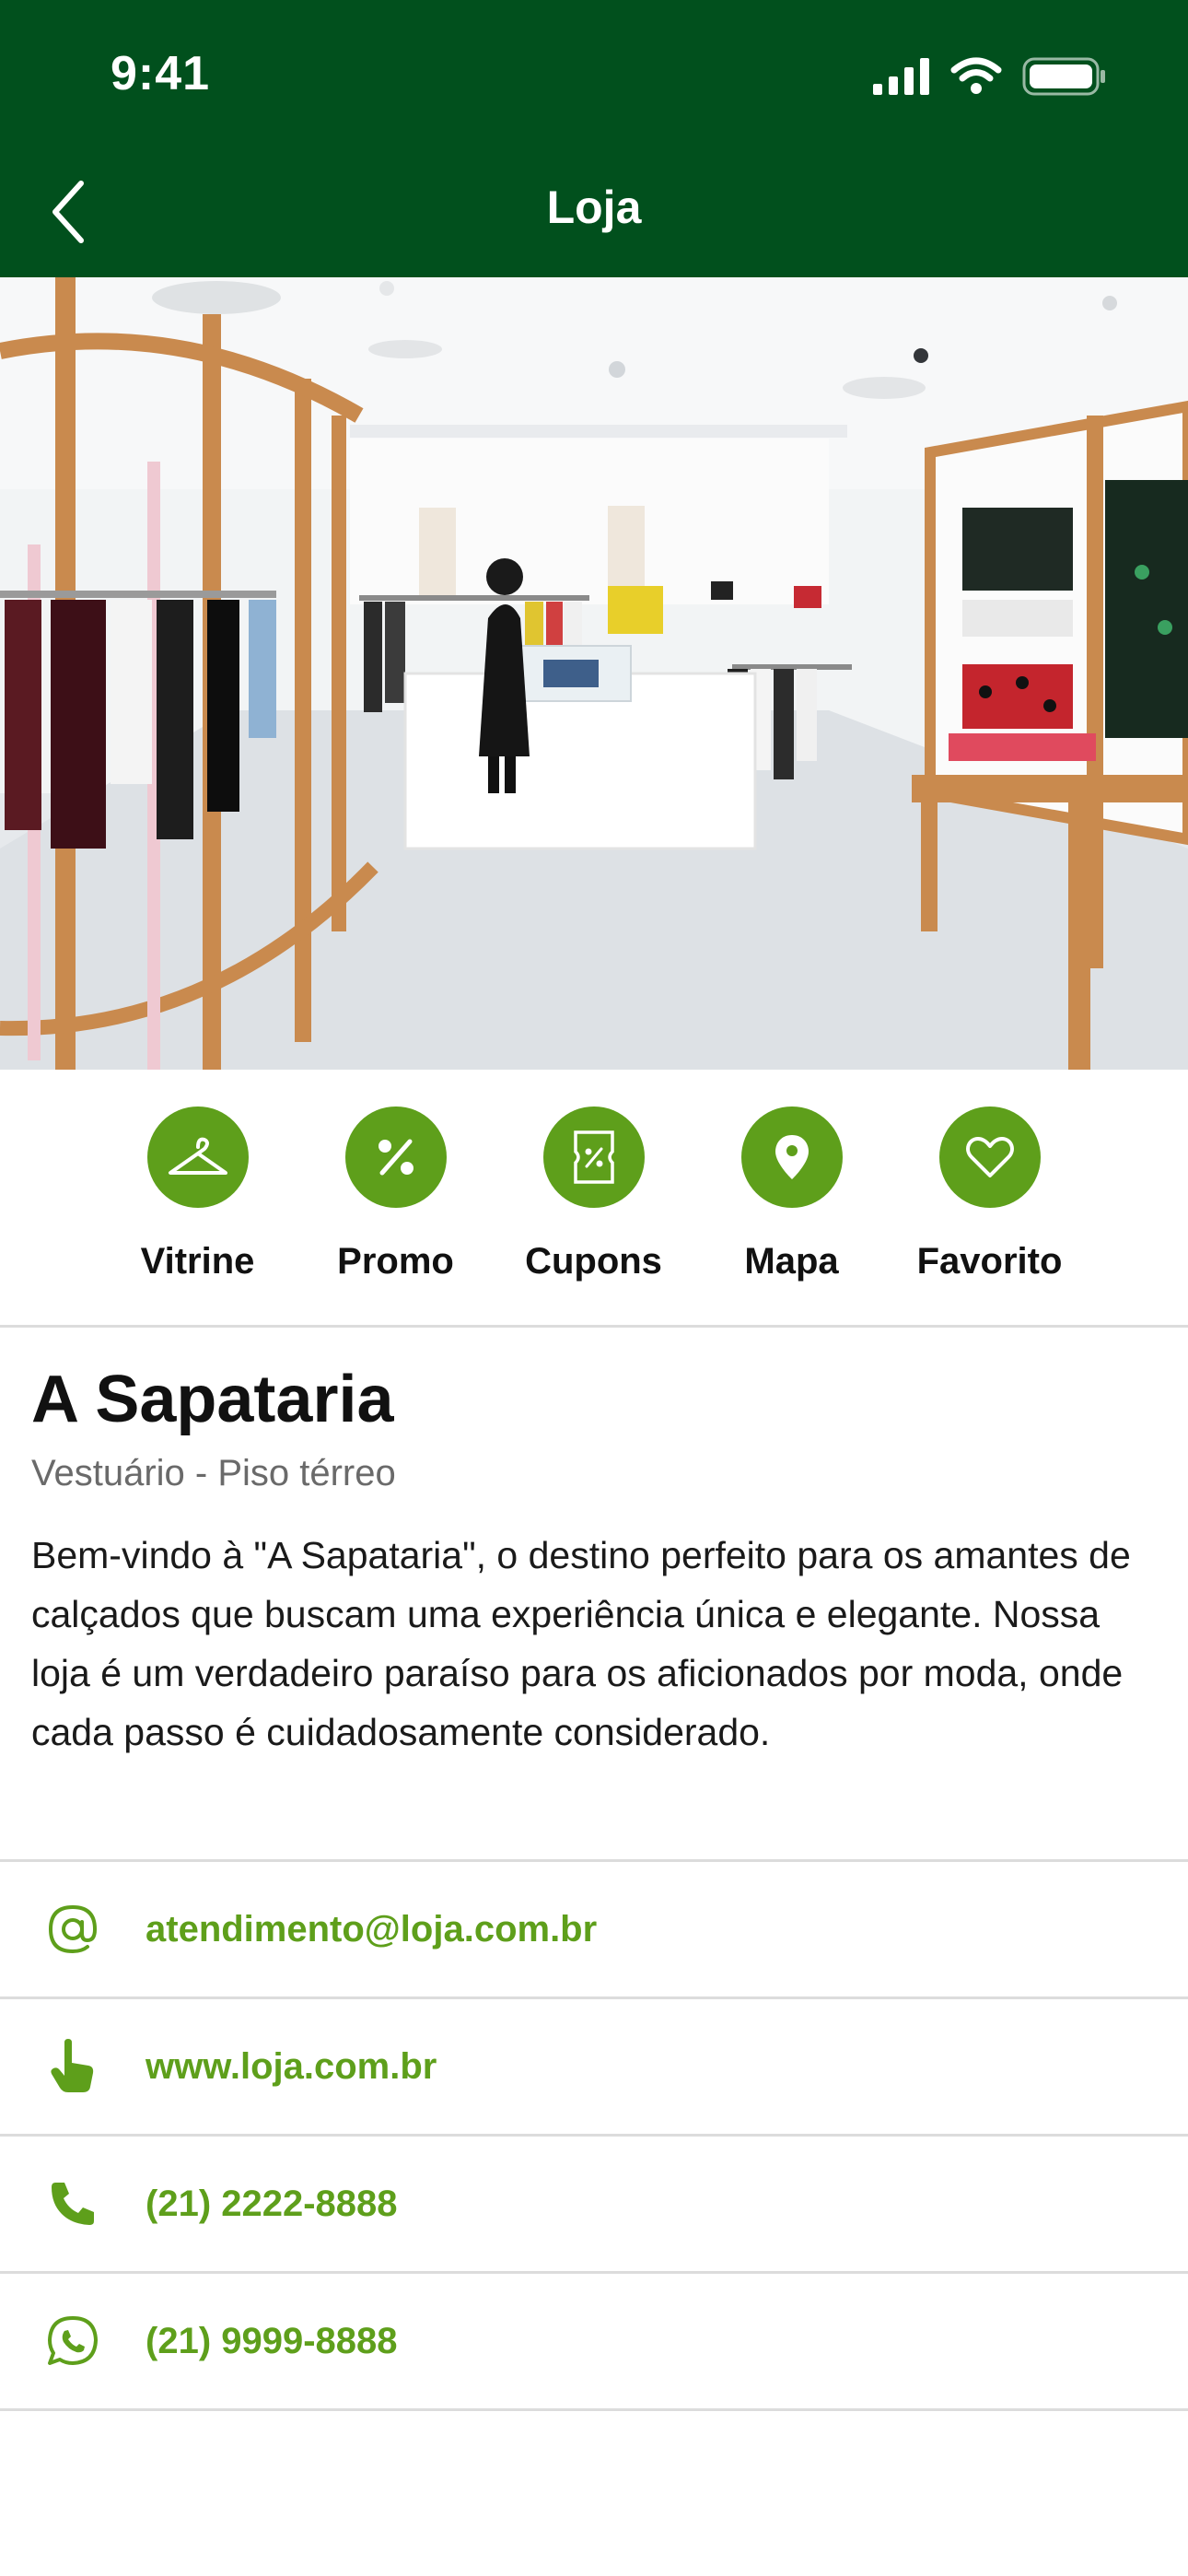 This screenshot has height=2576, width=1188. What do you see at coordinates (976, 78) in the screenshot?
I see `wifi-icon` at bounding box center [976, 78].